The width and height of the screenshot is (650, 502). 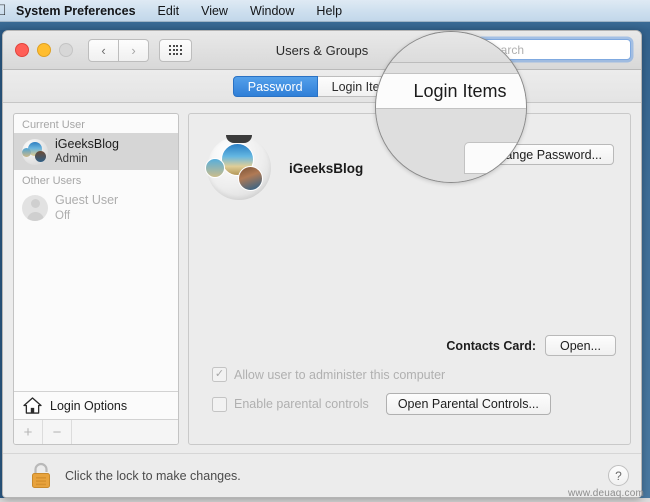 What do you see at coordinates (53, 125) in the screenshot?
I see `group-header-current-user: Current User` at bounding box center [53, 125].